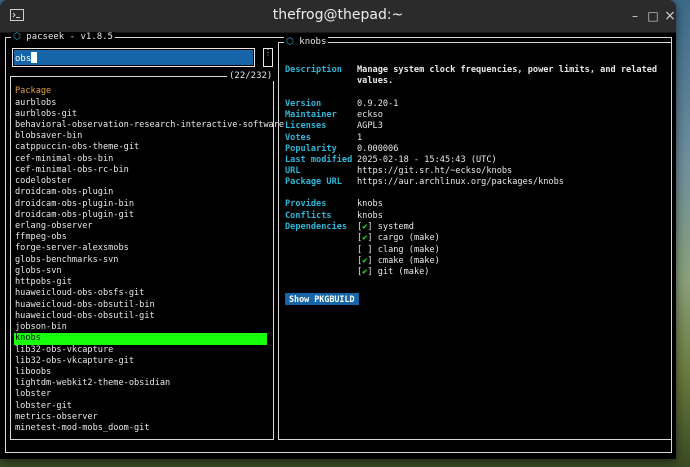 This screenshot has height=467, width=690. What do you see at coordinates (653, 16) in the screenshot?
I see `maximize-button: □` at bounding box center [653, 16].